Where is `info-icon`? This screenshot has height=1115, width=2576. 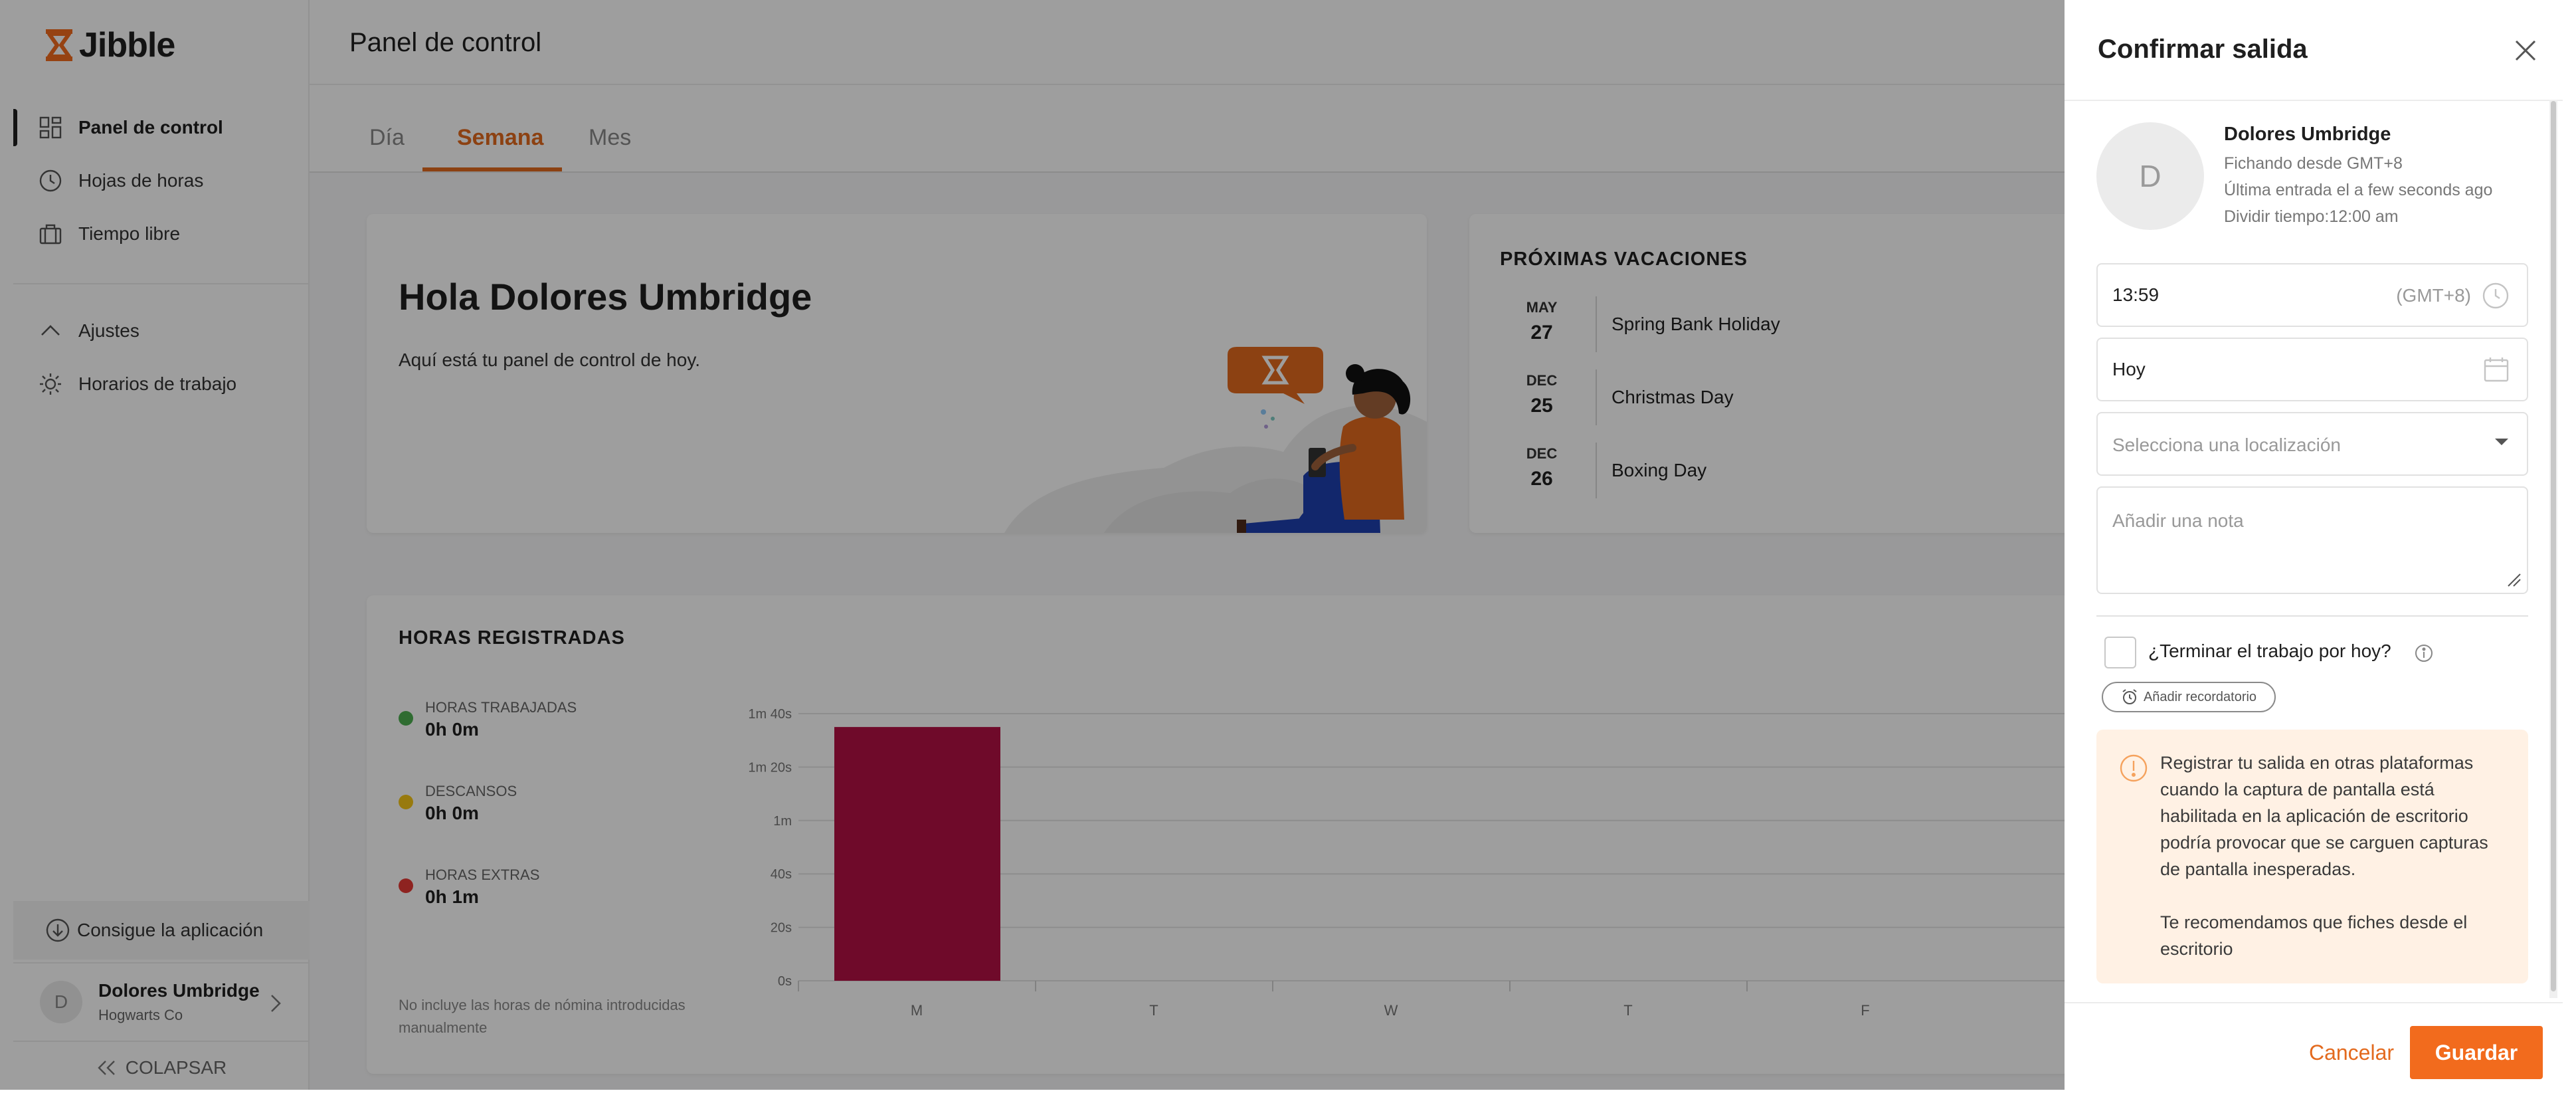
info-icon is located at coordinates (2424, 653).